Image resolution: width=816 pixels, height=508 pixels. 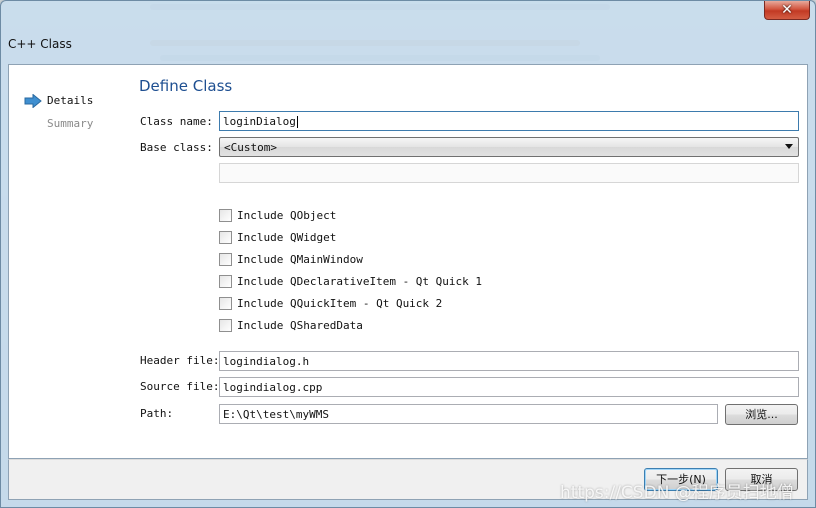 I want to click on close-icon: ✕, so click(x=787, y=10).